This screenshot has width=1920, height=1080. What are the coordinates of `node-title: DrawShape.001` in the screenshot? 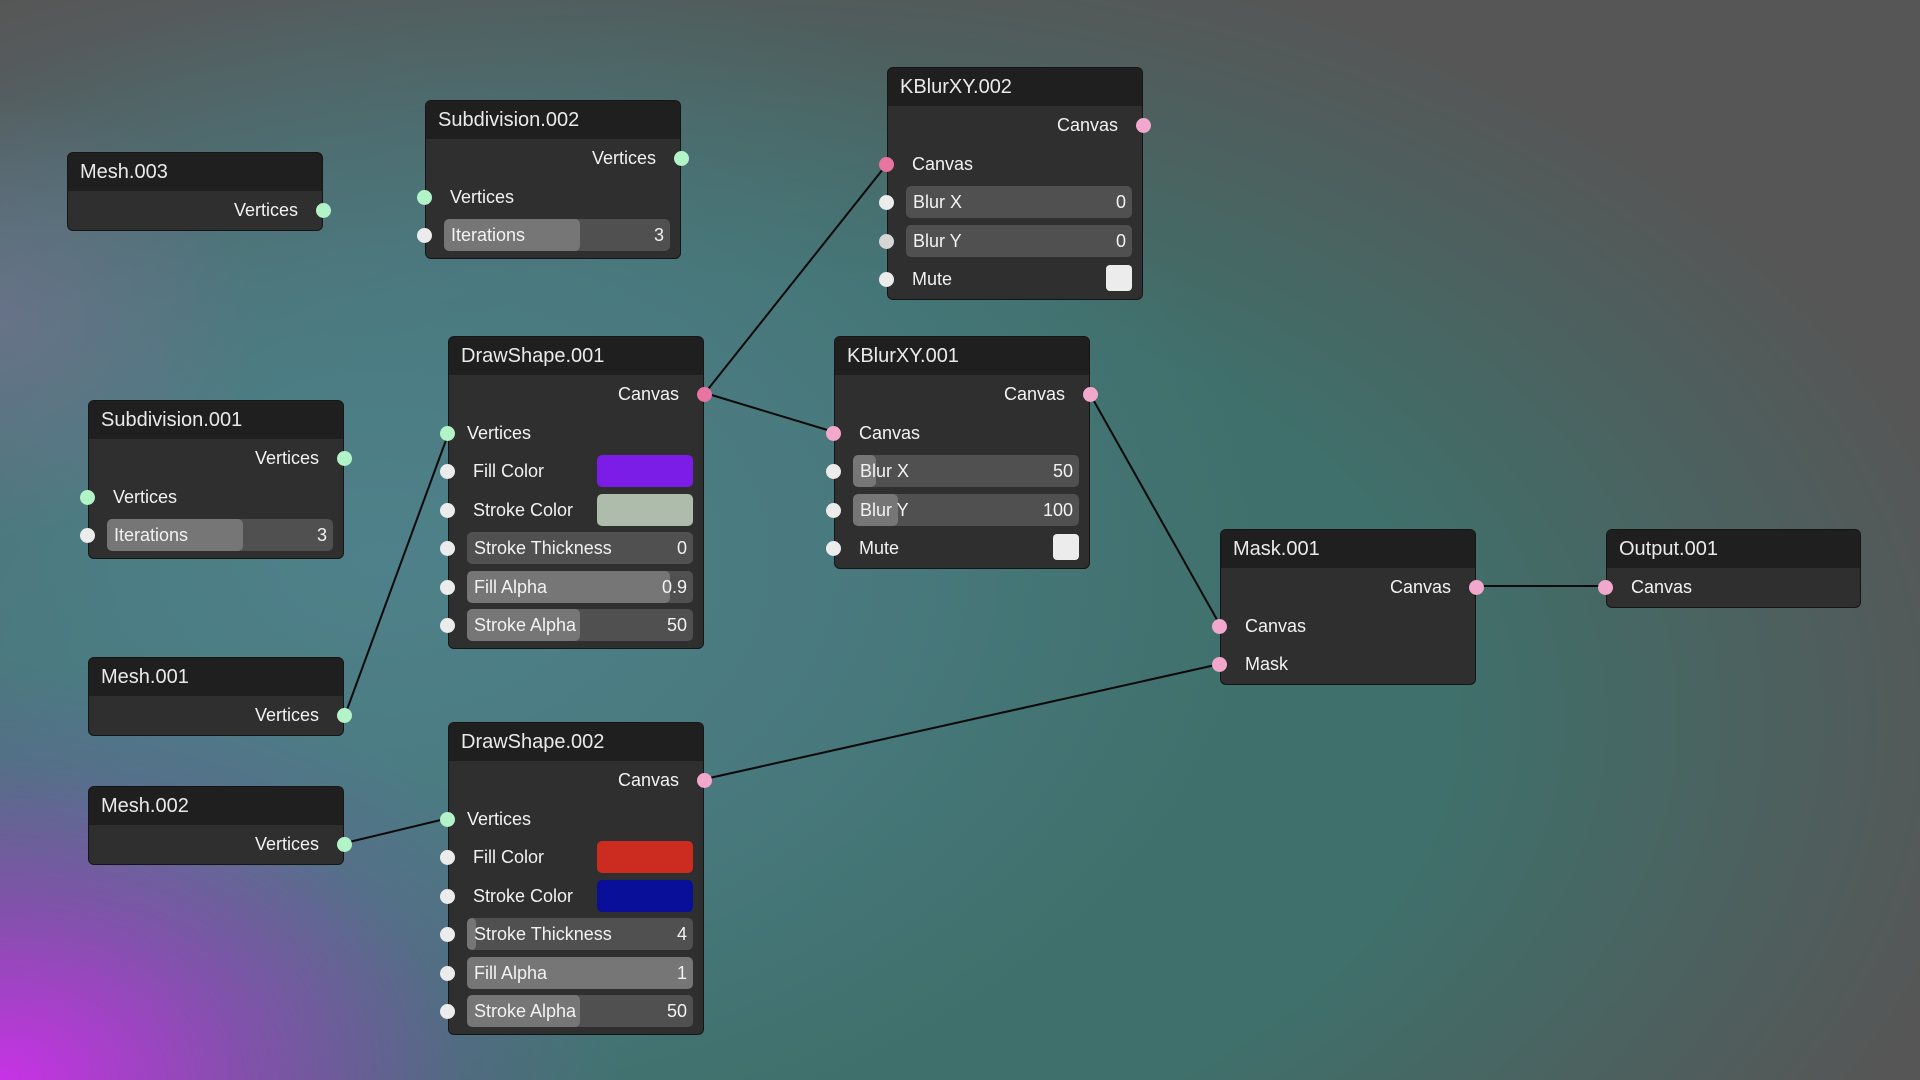 It's located at (576, 356).